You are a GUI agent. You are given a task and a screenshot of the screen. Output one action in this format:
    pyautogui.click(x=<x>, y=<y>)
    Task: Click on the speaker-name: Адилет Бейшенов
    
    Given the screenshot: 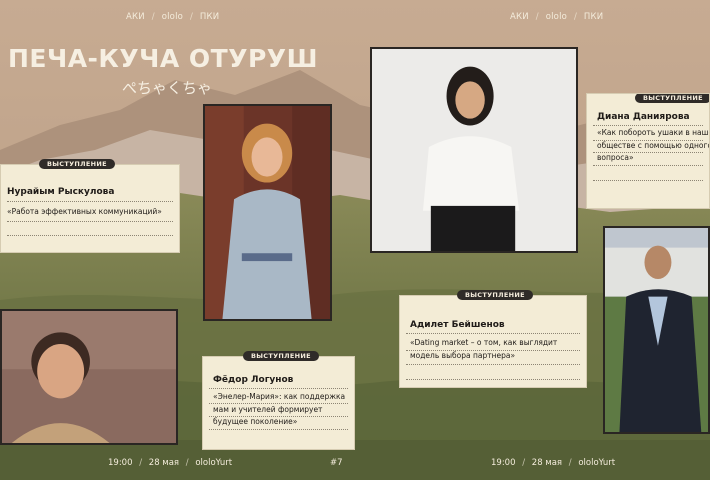 What is the action you would take?
    pyautogui.click(x=457, y=325)
    